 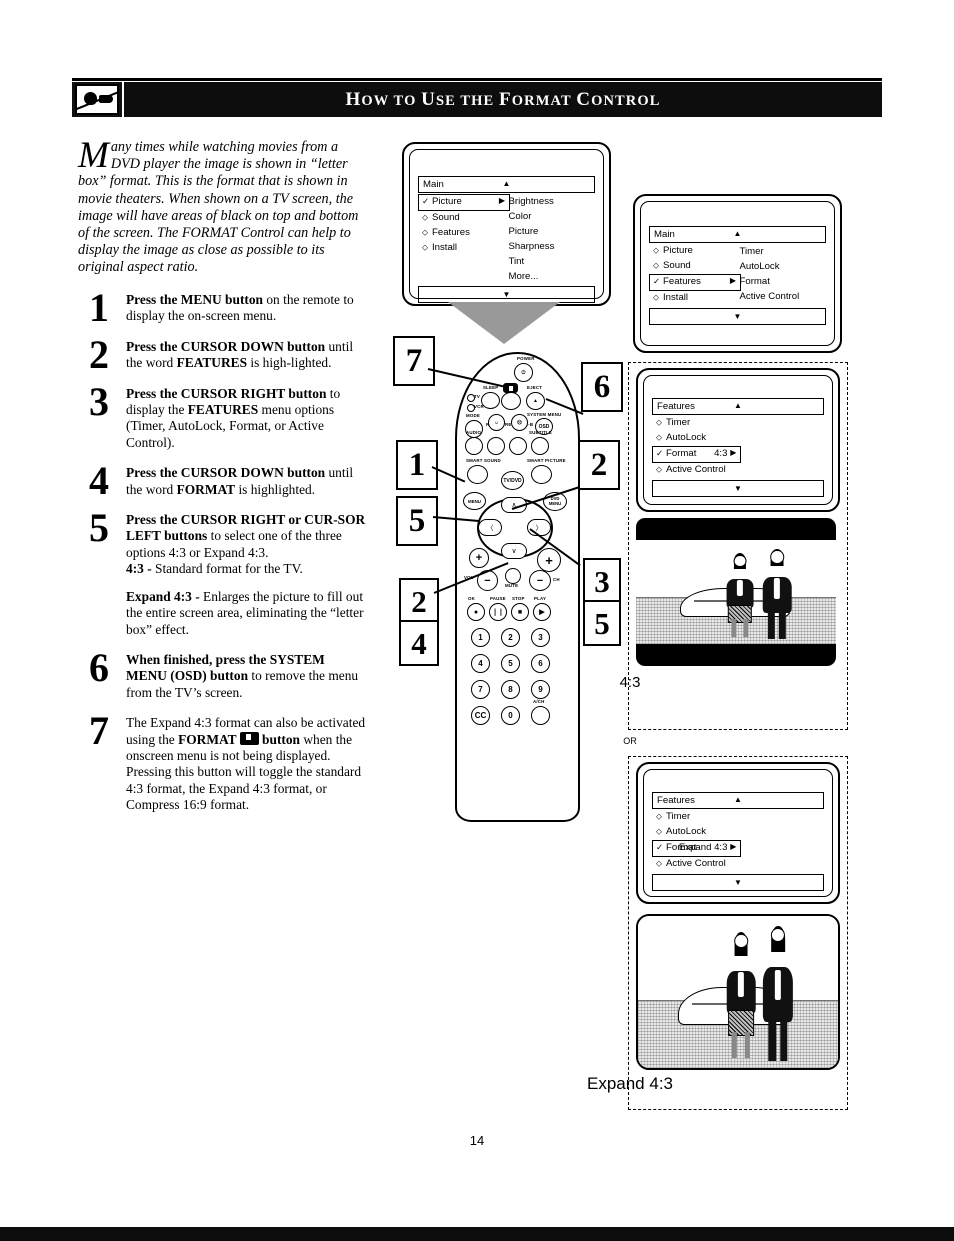 I want to click on row-label: Picture, so click(x=678, y=251).